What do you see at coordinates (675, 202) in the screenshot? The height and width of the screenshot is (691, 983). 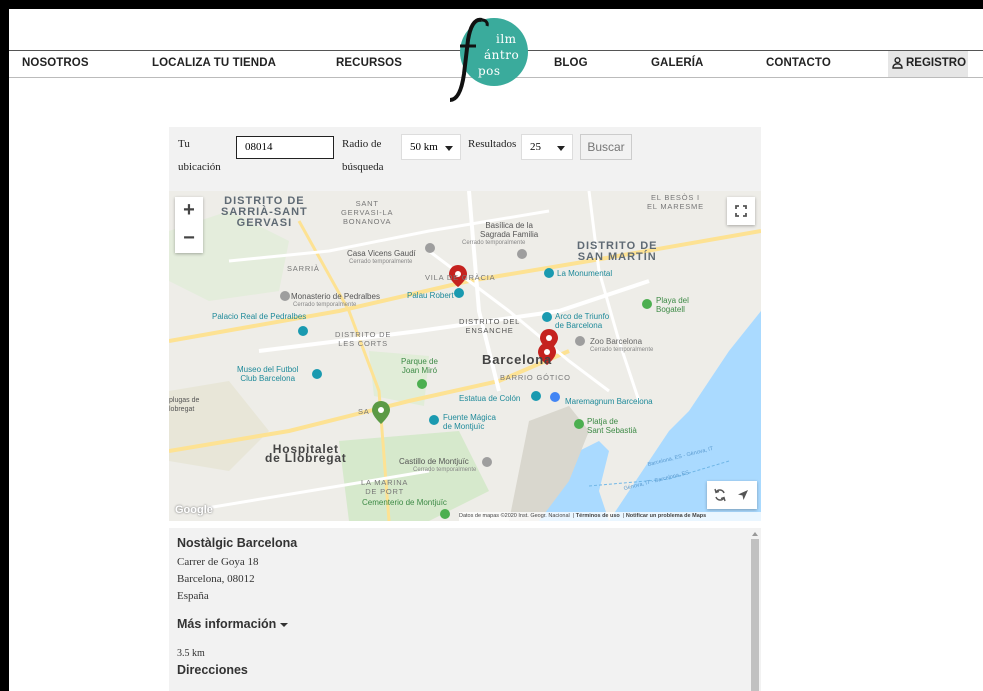 I see `map-label-besos: EL BESÒS I EL MARESME` at bounding box center [675, 202].